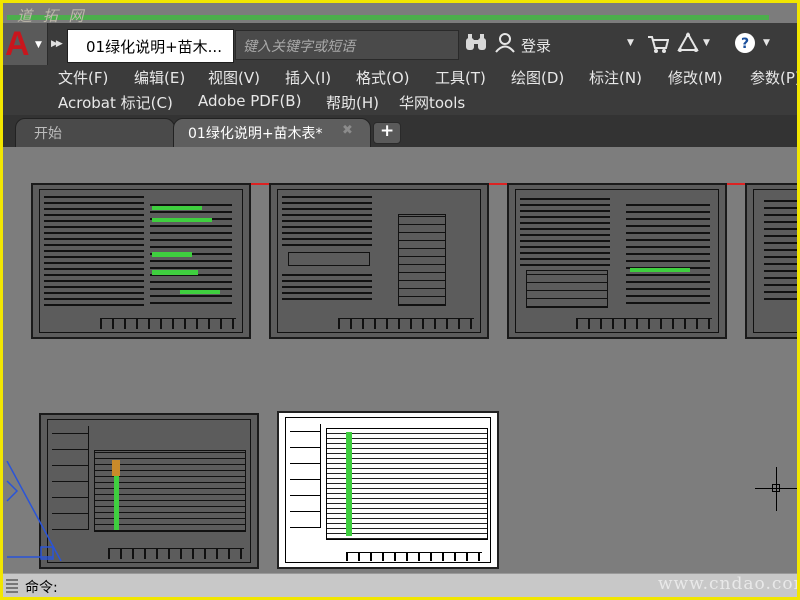 The height and width of the screenshot is (600, 800). Describe the element at coordinates (38, 45) in the screenshot. I see `chevron-down-icon: ▼` at that location.